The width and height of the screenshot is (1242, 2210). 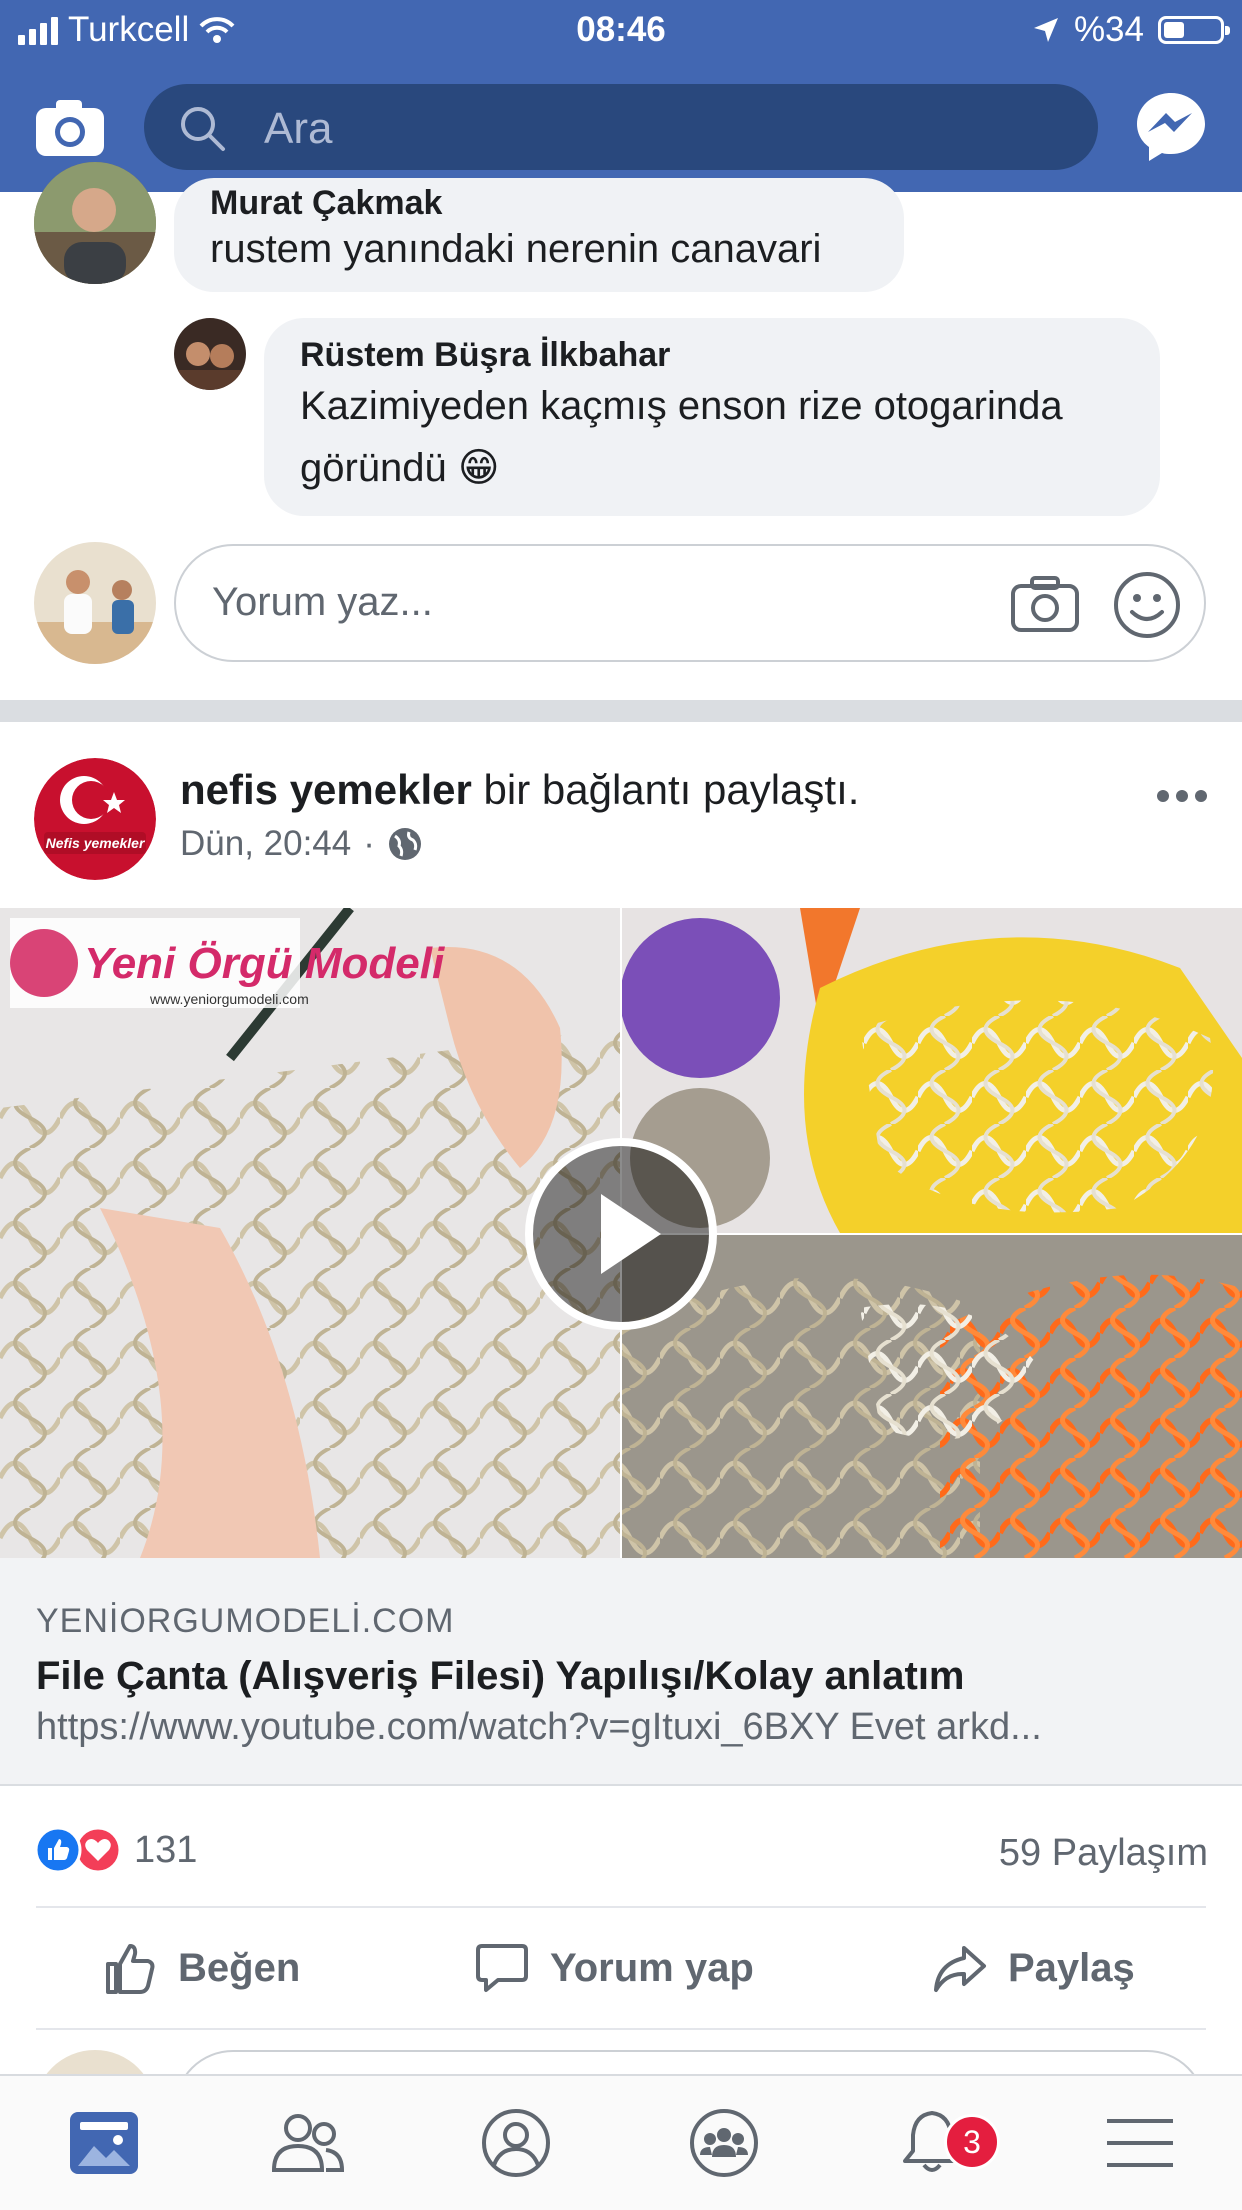 I want to click on feed-separator, so click(x=621, y=711).